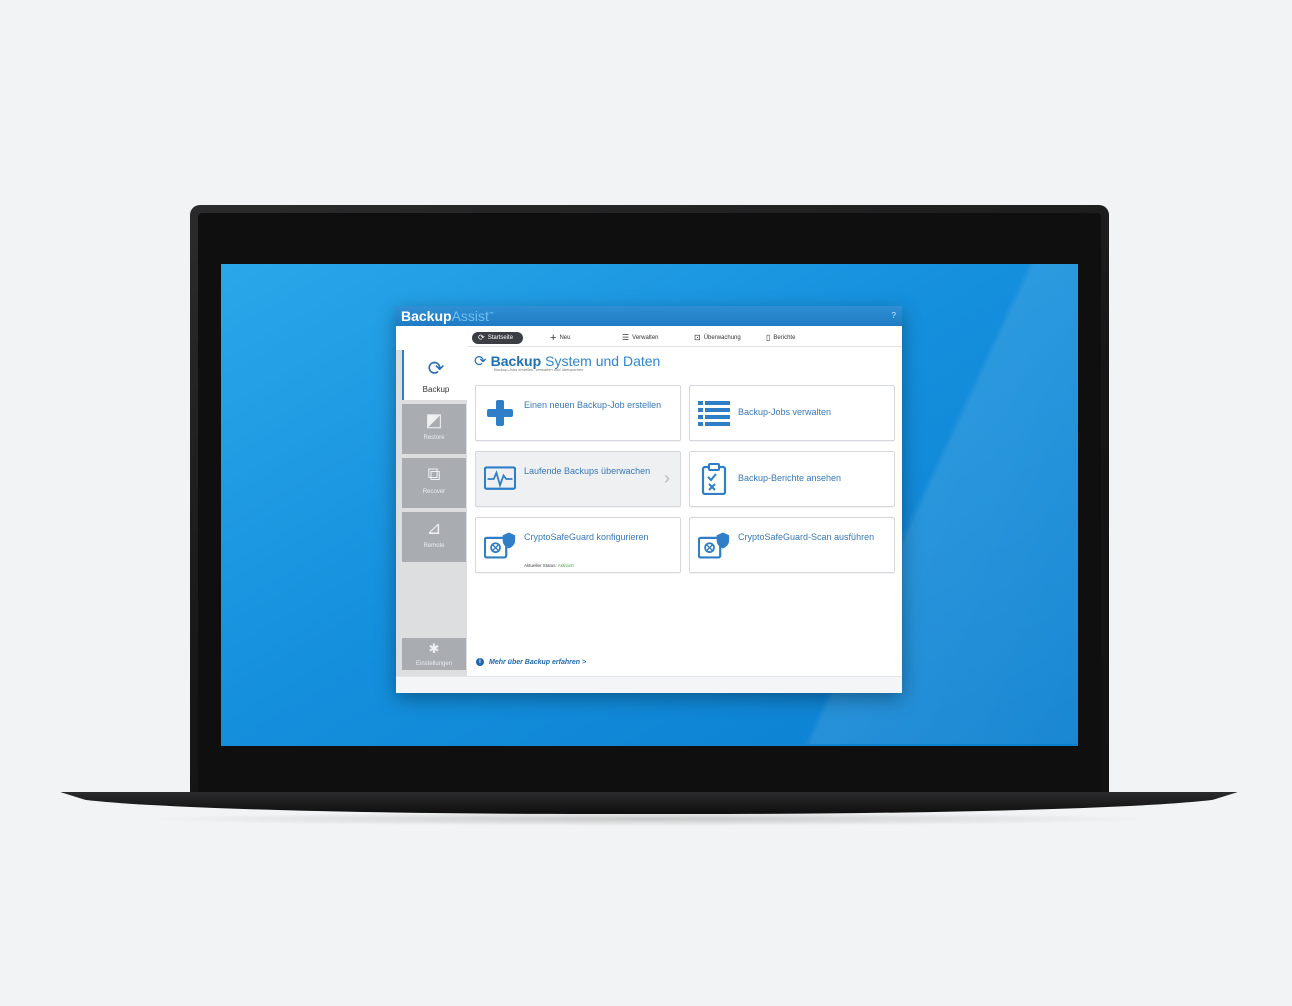  Describe the element at coordinates (626, 337) in the screenshot. I see `list-icon: ☰` at that location.